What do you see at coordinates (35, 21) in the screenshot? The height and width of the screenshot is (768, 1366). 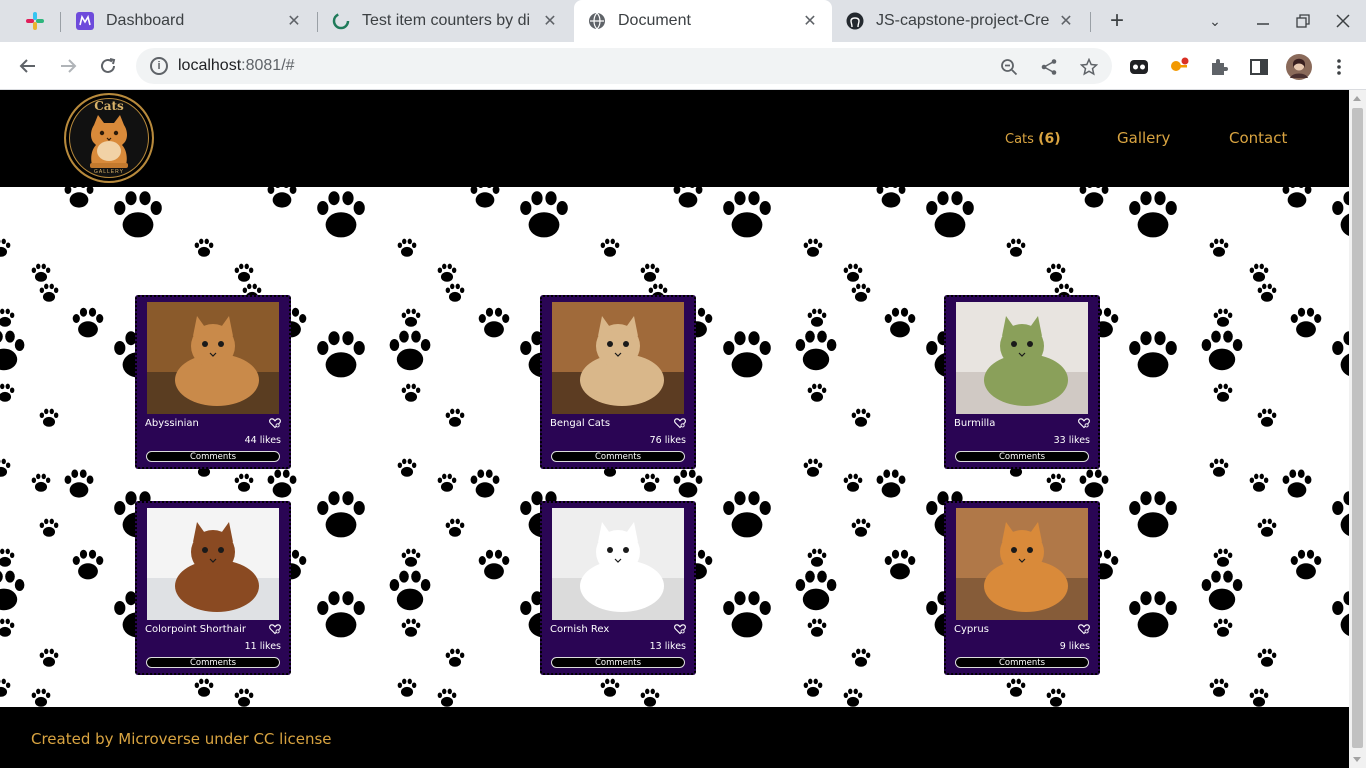 I see `slack-icon` at bounding box center [35, 21].